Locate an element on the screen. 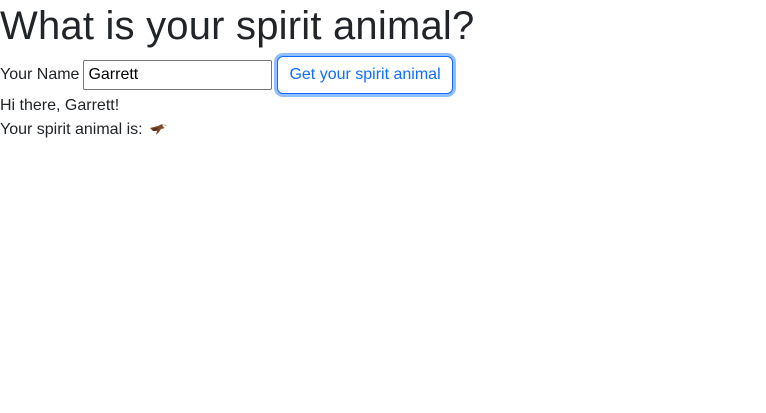  spirit-animal-result: Your spirit animal is: is located at coordinates (83, 130).